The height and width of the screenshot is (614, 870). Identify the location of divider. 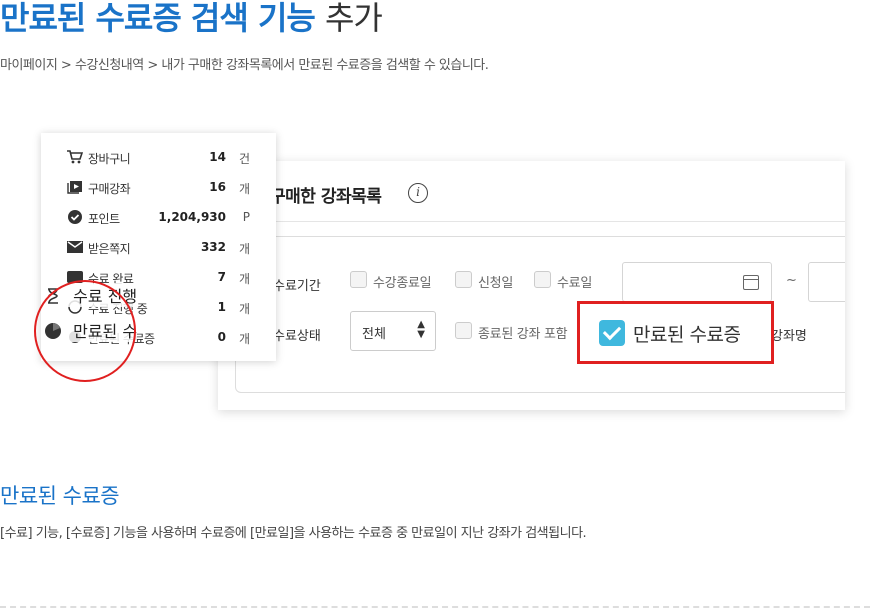
(435, 607).